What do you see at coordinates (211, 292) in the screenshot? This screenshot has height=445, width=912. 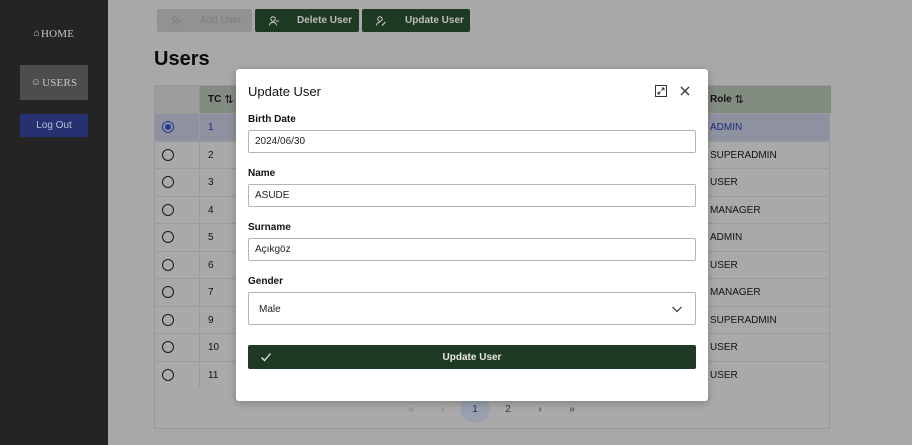 I see `row-tc: 7` at bounding box center [211, 292].